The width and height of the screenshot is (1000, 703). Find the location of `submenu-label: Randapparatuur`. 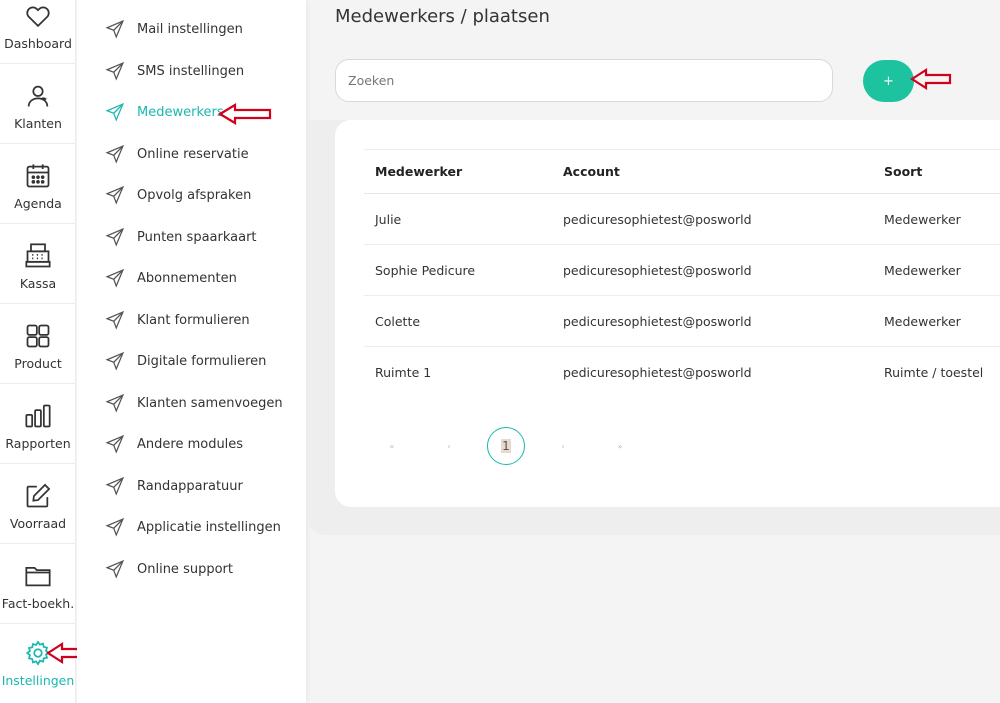

submenu-label: Randapparatuur is located at coordinates (190, 486).